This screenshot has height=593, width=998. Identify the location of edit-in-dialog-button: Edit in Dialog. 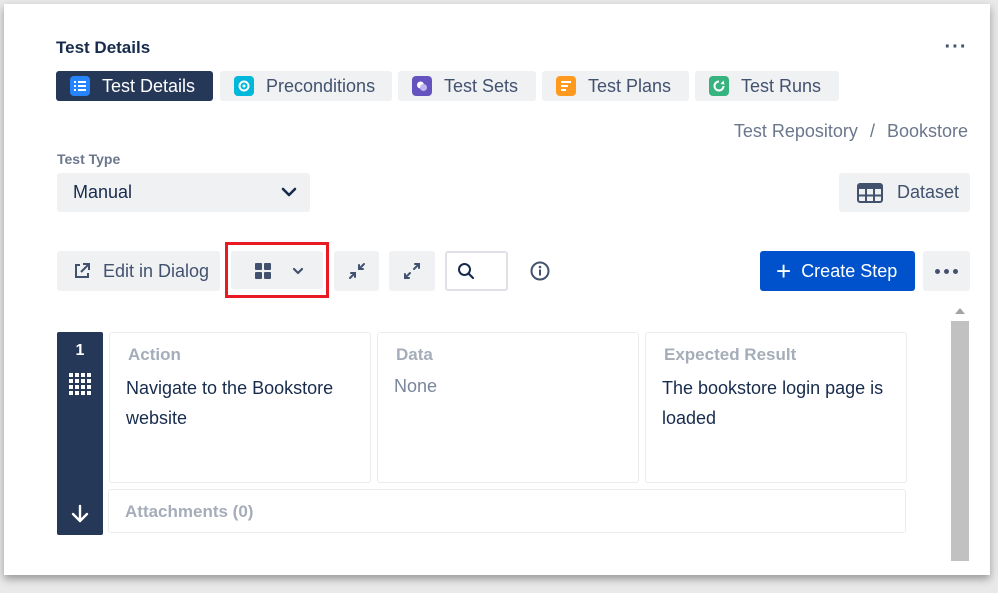
(138, 271).